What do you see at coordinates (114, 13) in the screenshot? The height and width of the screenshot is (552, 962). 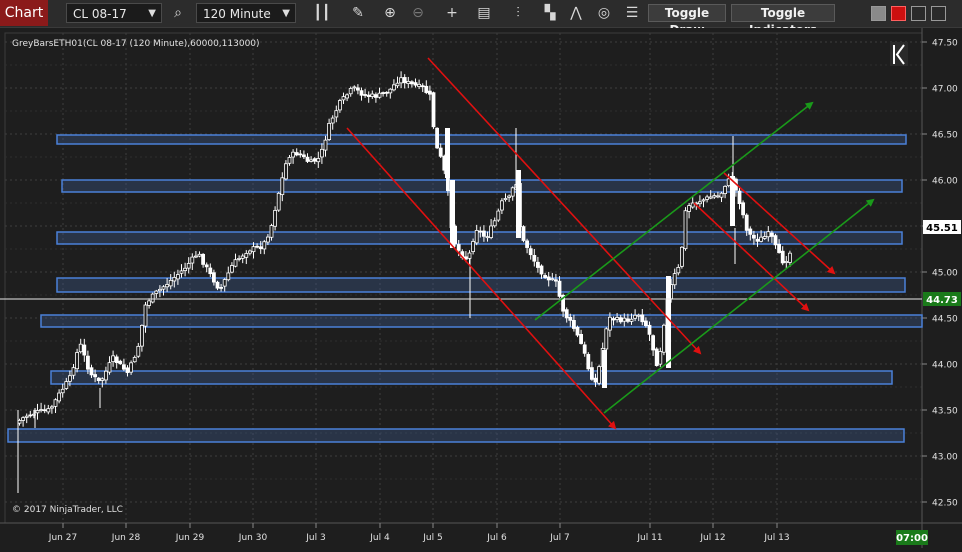 I see `instrument-selector: CL 08-17 ▼` at bounding box center [114, 13].